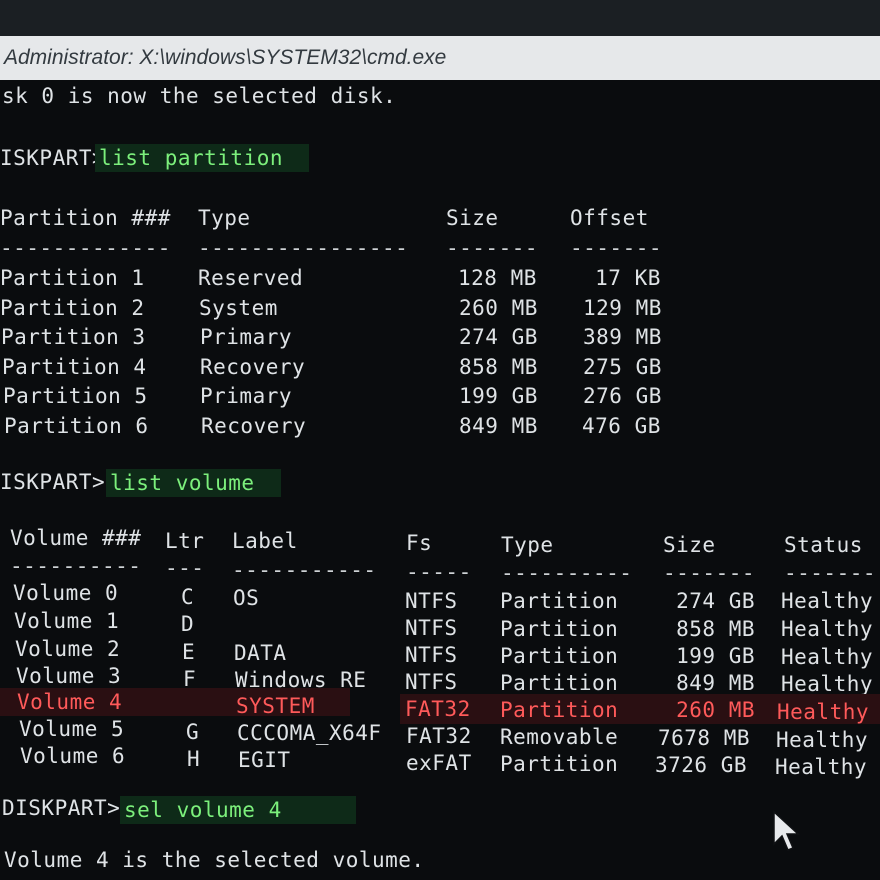  Describe the element at coordinates (72, 729) in the screenshot. I see `volume-name: Volume 5` at that location.